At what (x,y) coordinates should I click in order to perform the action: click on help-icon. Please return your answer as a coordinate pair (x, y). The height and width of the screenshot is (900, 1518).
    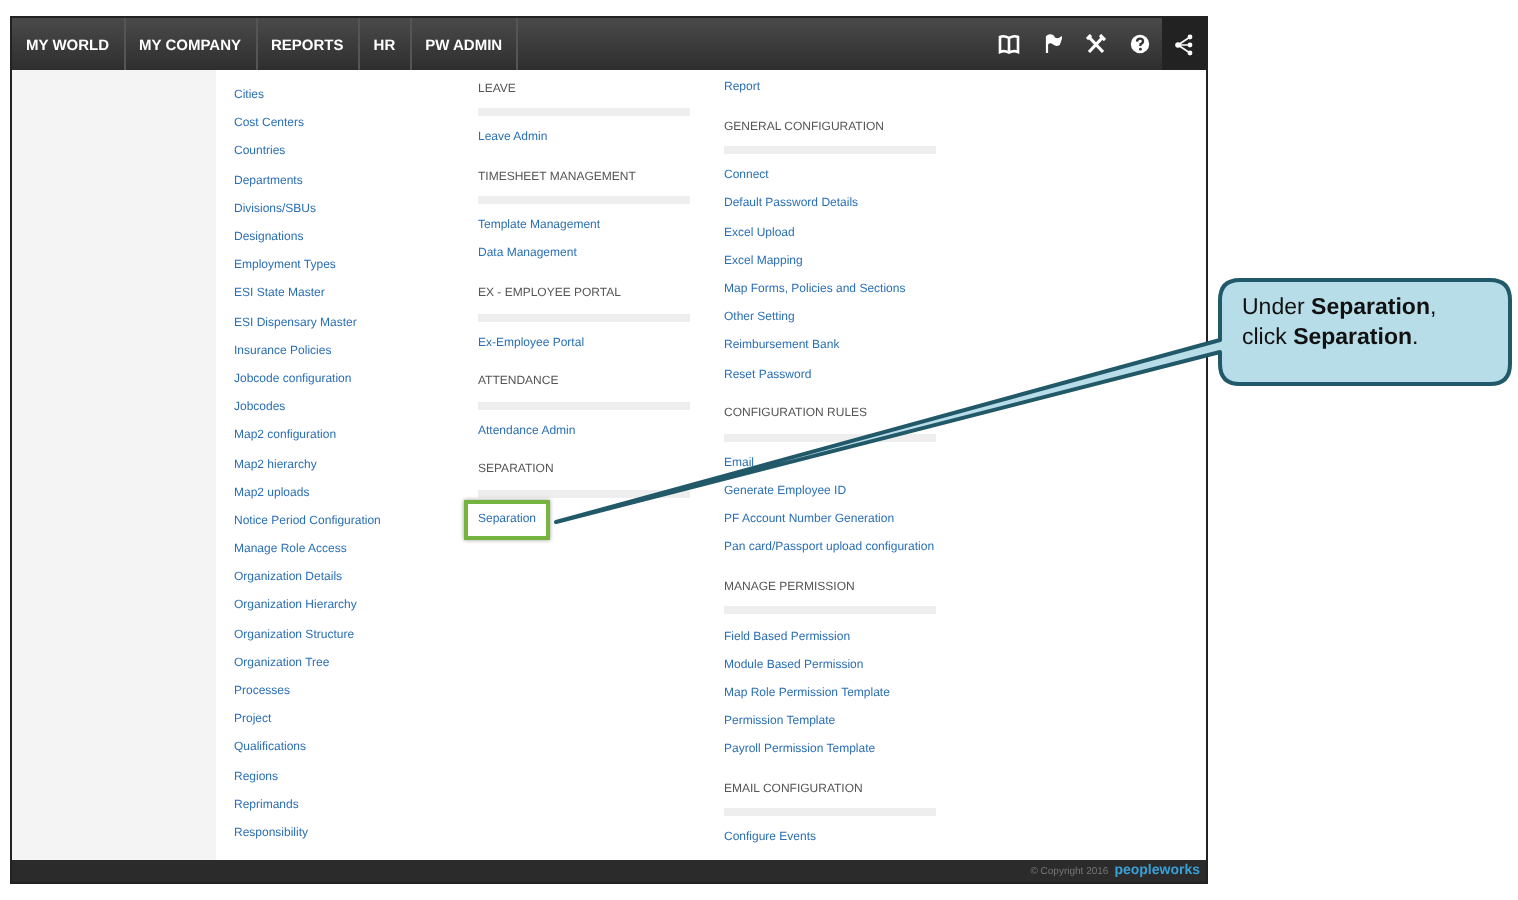
    Looking at the image, I should click on (1140, 44).